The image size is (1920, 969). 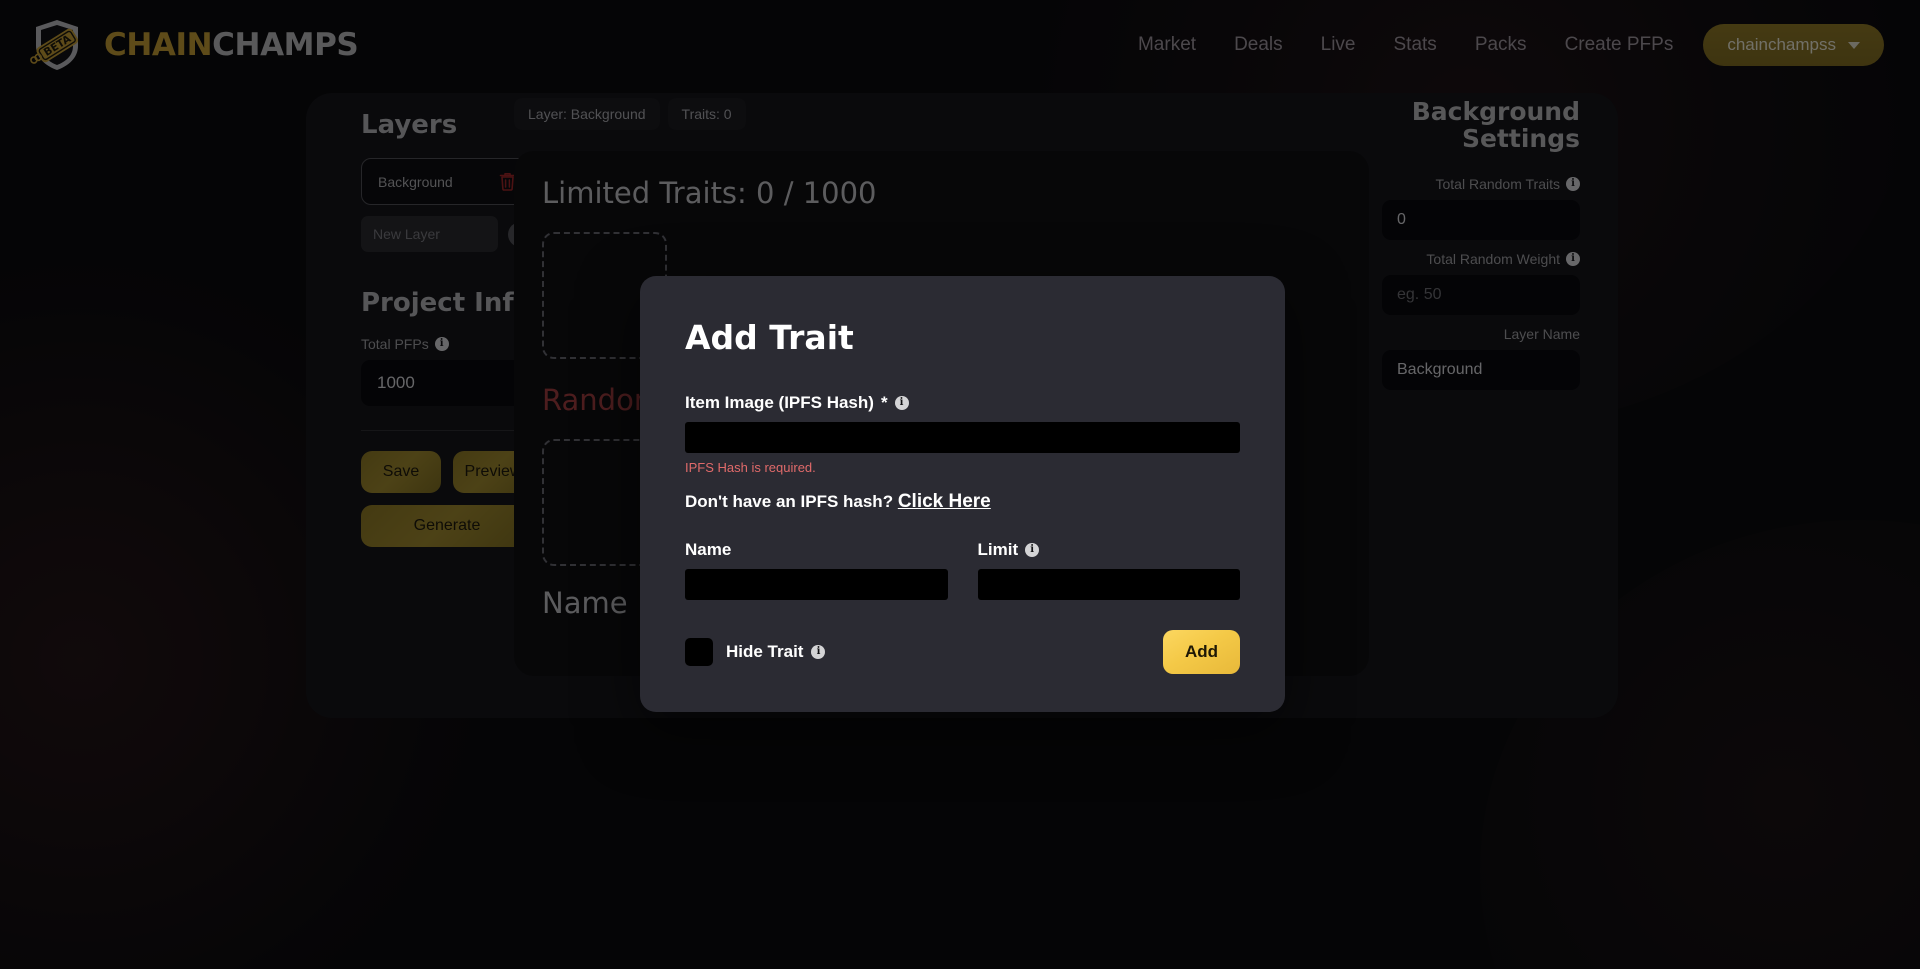 I want to click on ipfs-hash-input, so click(x=962, y=437).